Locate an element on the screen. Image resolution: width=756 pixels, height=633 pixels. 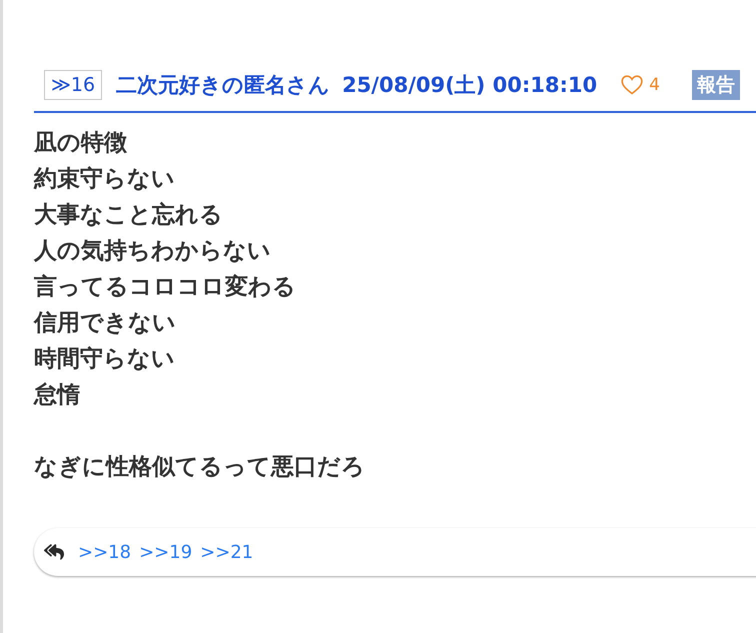
reply-link: >>19 is located at coordinates (165, 552).